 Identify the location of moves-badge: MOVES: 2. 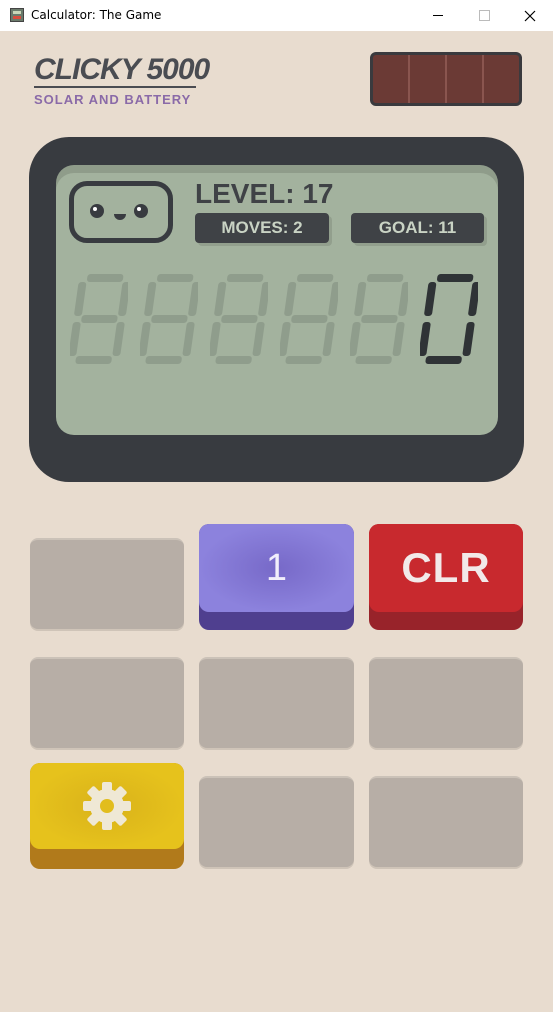
(262, 228).